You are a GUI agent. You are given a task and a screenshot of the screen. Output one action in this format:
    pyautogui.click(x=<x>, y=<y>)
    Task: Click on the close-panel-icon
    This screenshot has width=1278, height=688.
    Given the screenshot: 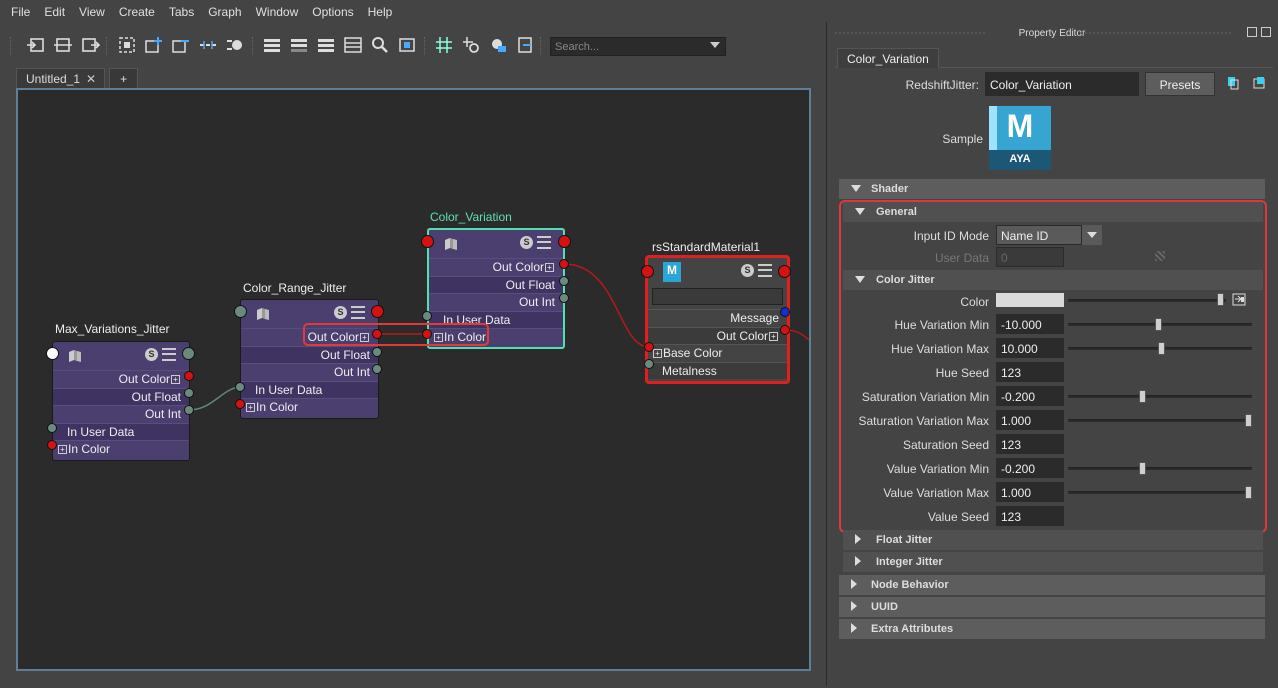 What is the action you would take?
    pyautogui.click(x=1266, y=32)
    